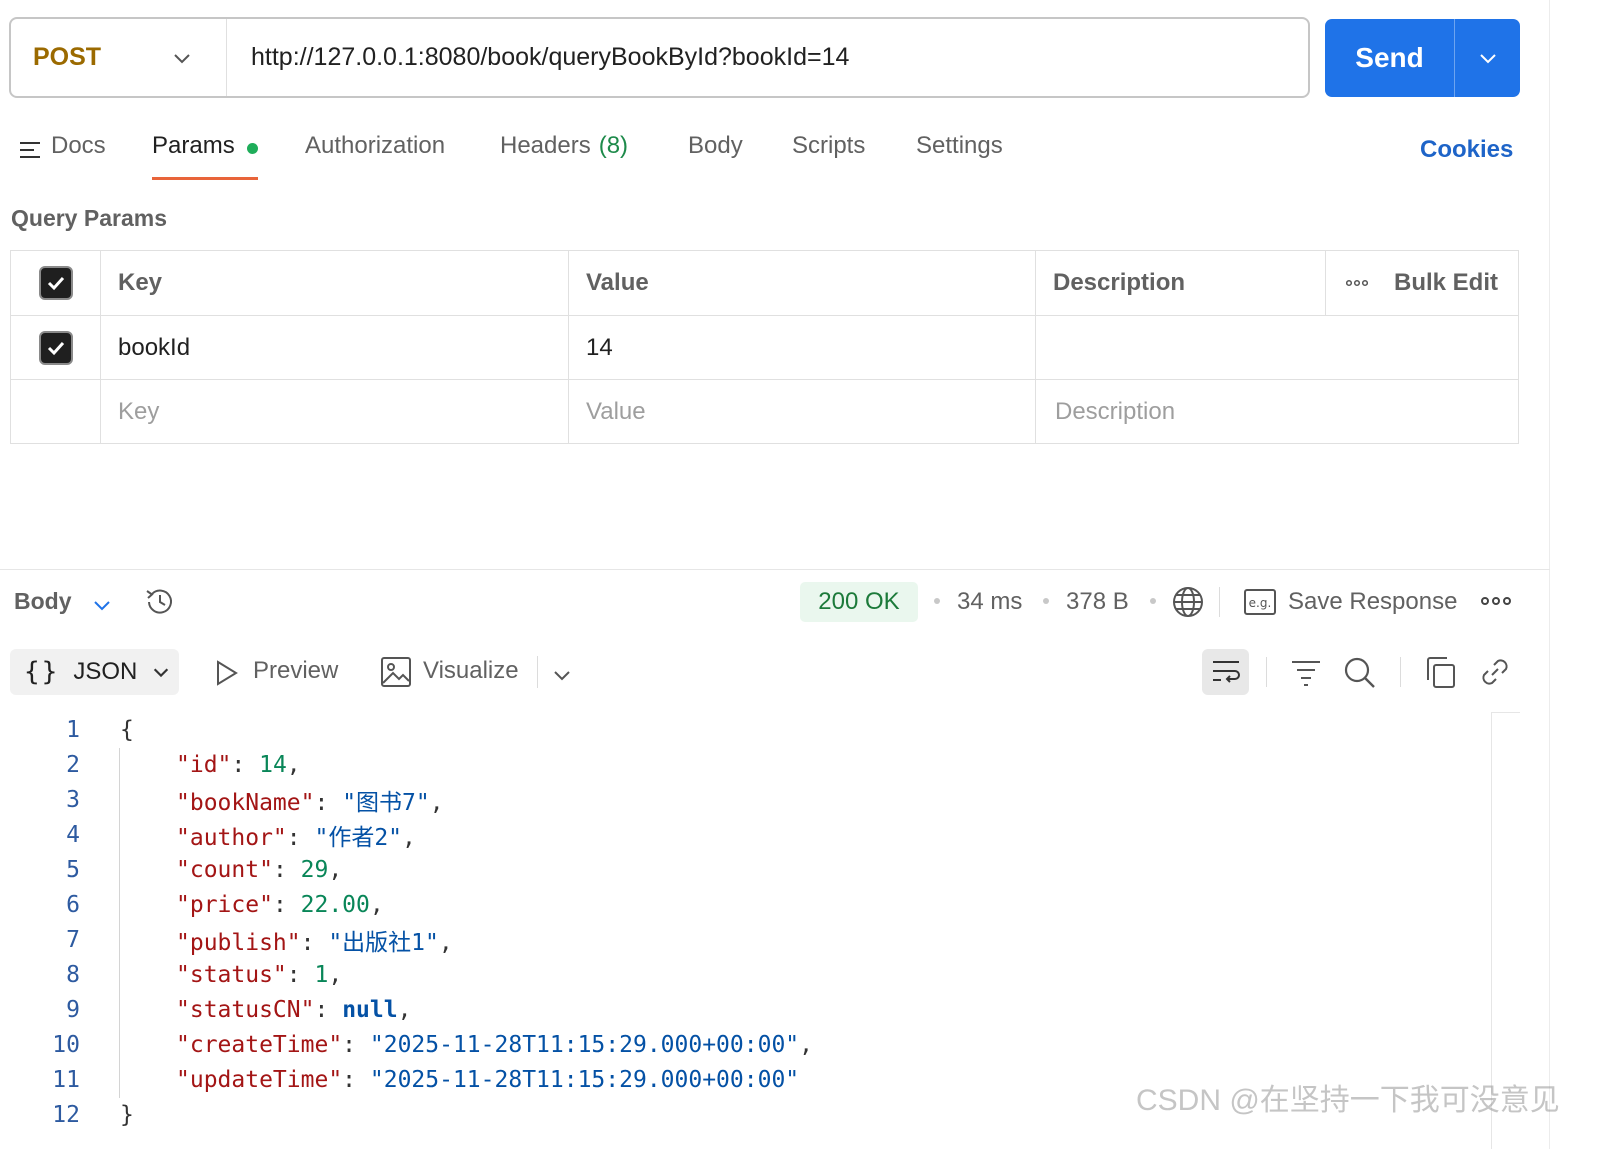 The height and width of the screenshot is (1149, 1604). What do you see at coordinates (745, 799) in the screenshot?
I see `code-line: 3 "bookName": "图书7",` at bounding box center [745, 799].